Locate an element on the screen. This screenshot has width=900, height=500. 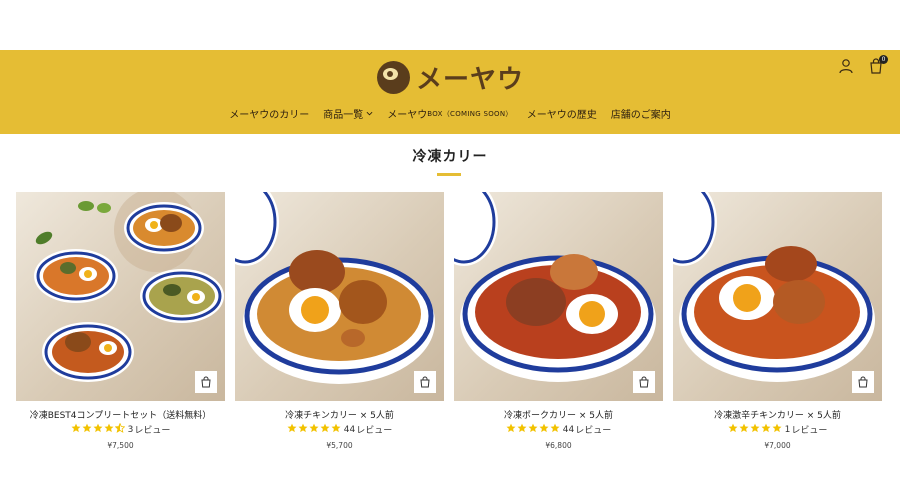
review-count: 3 is located at coordinates (130, 429).